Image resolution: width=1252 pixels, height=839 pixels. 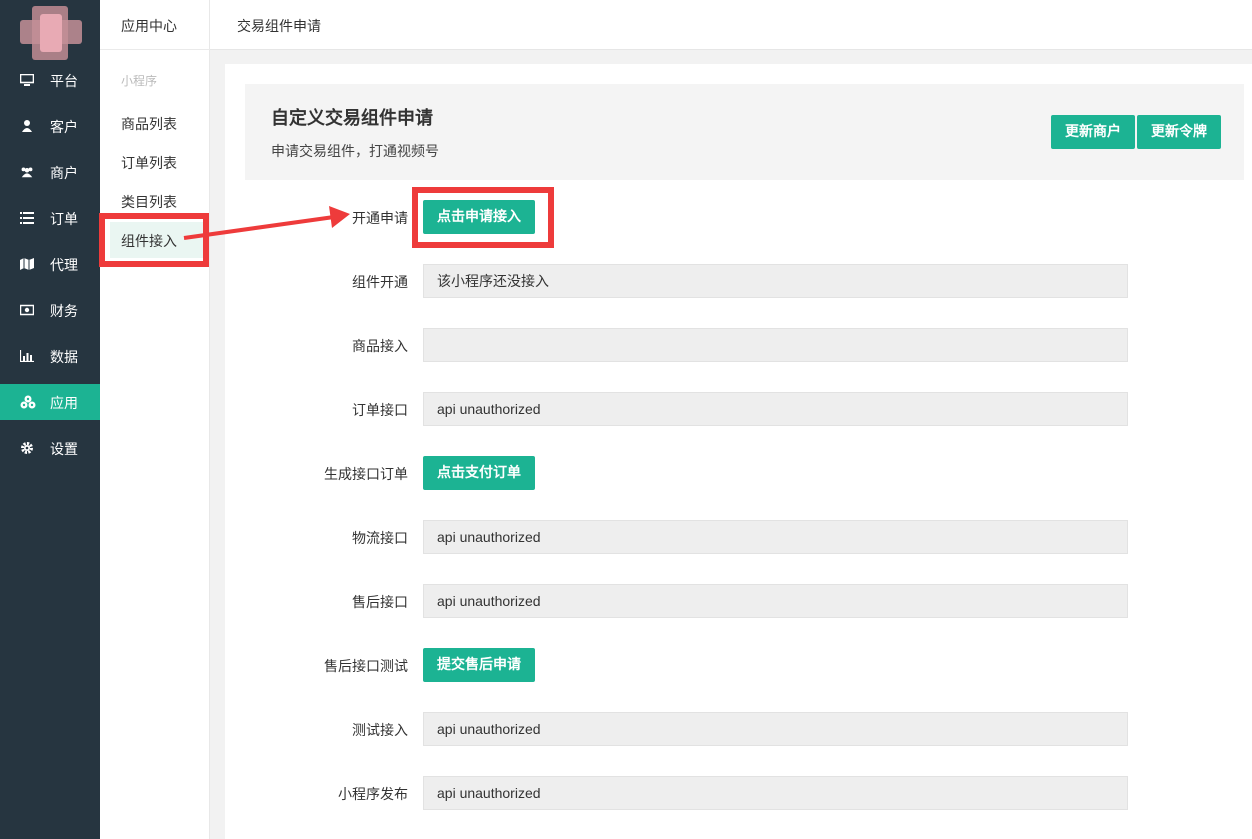 I want to click on miniprogram-release-field: api unauthorized, so click(x=775, y=793).